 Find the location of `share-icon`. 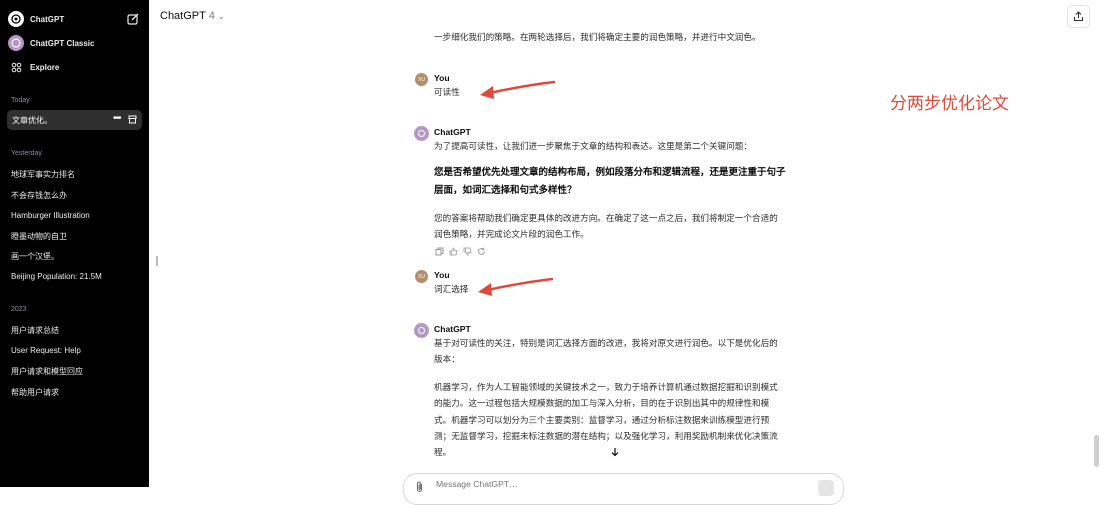

share-icon is located at coordinates (1078, 16).